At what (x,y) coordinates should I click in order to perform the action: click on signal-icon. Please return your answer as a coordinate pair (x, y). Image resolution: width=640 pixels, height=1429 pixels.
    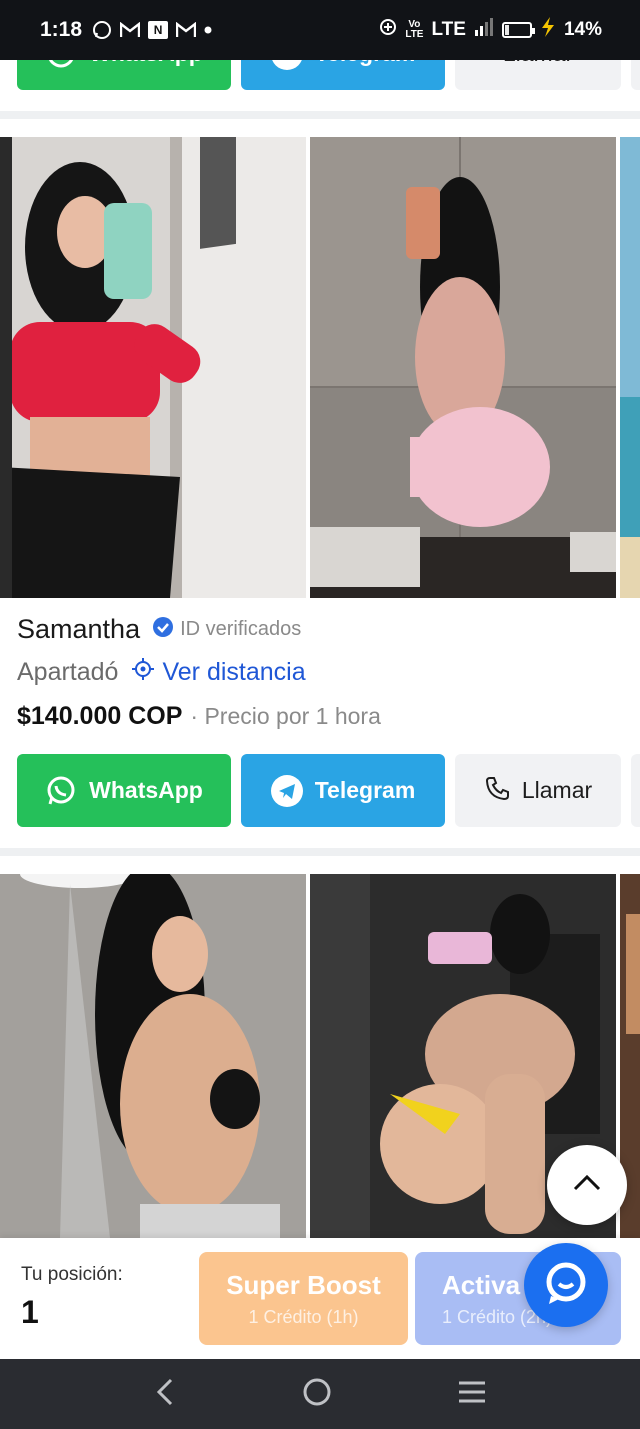
    Looking at the image, I should click on (484, 30).